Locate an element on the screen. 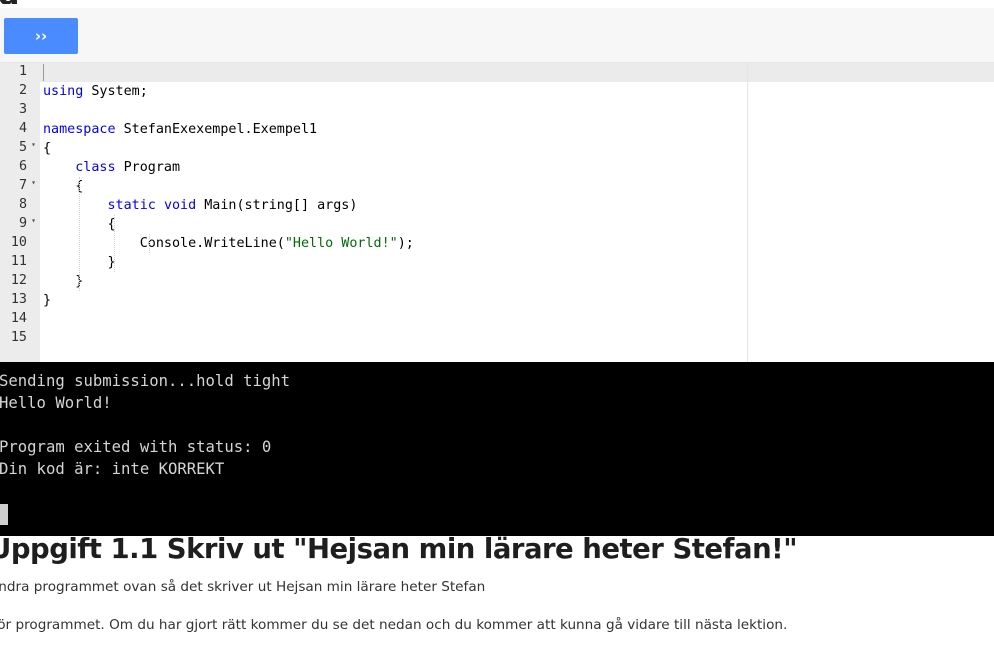 The height and width of the screenshot is (663, 994). code-line: Console.WriteLine("Hello World!"); is located at coordinates (228, 243).